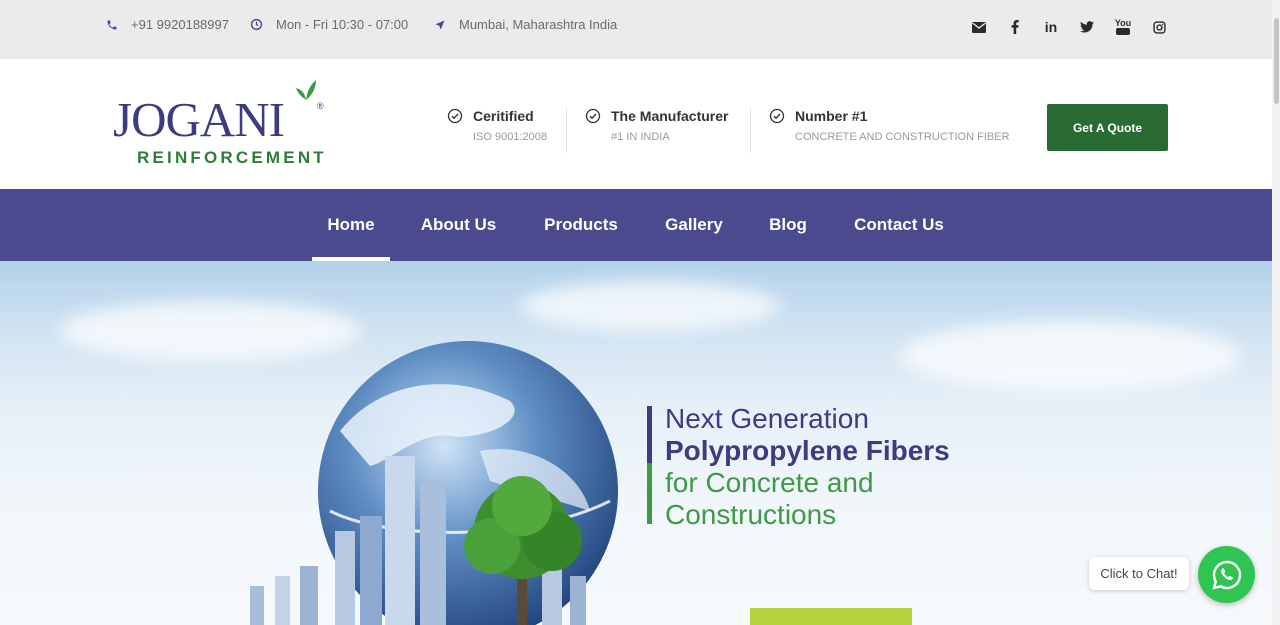 This screenshot has width=1280, height=625. Describe the element at coordinates (1123, 27) in the screenshot. I see `youtube-icon: You` at that location.